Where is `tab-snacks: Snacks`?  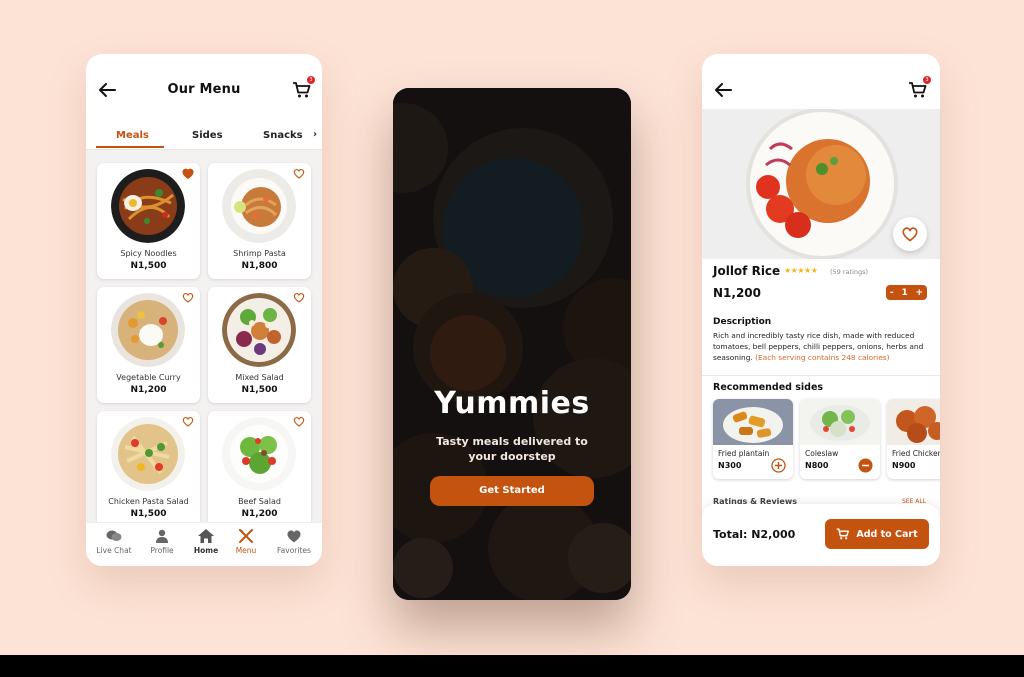
tab-snacks: Snacks is located at coordinates (283, 135).